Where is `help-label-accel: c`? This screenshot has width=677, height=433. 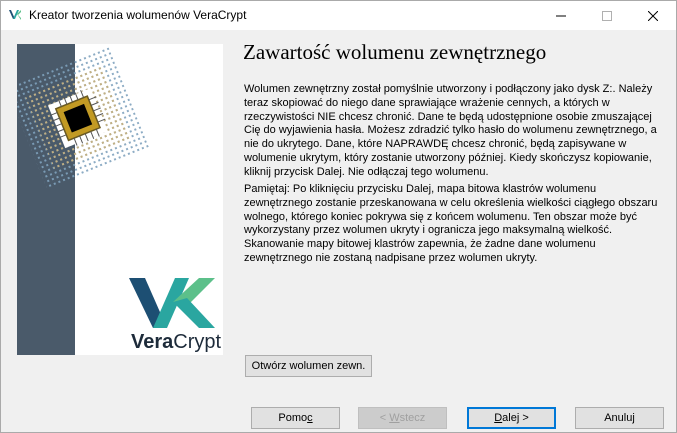 help-label-accel: c is located at coordinates (310, 418).